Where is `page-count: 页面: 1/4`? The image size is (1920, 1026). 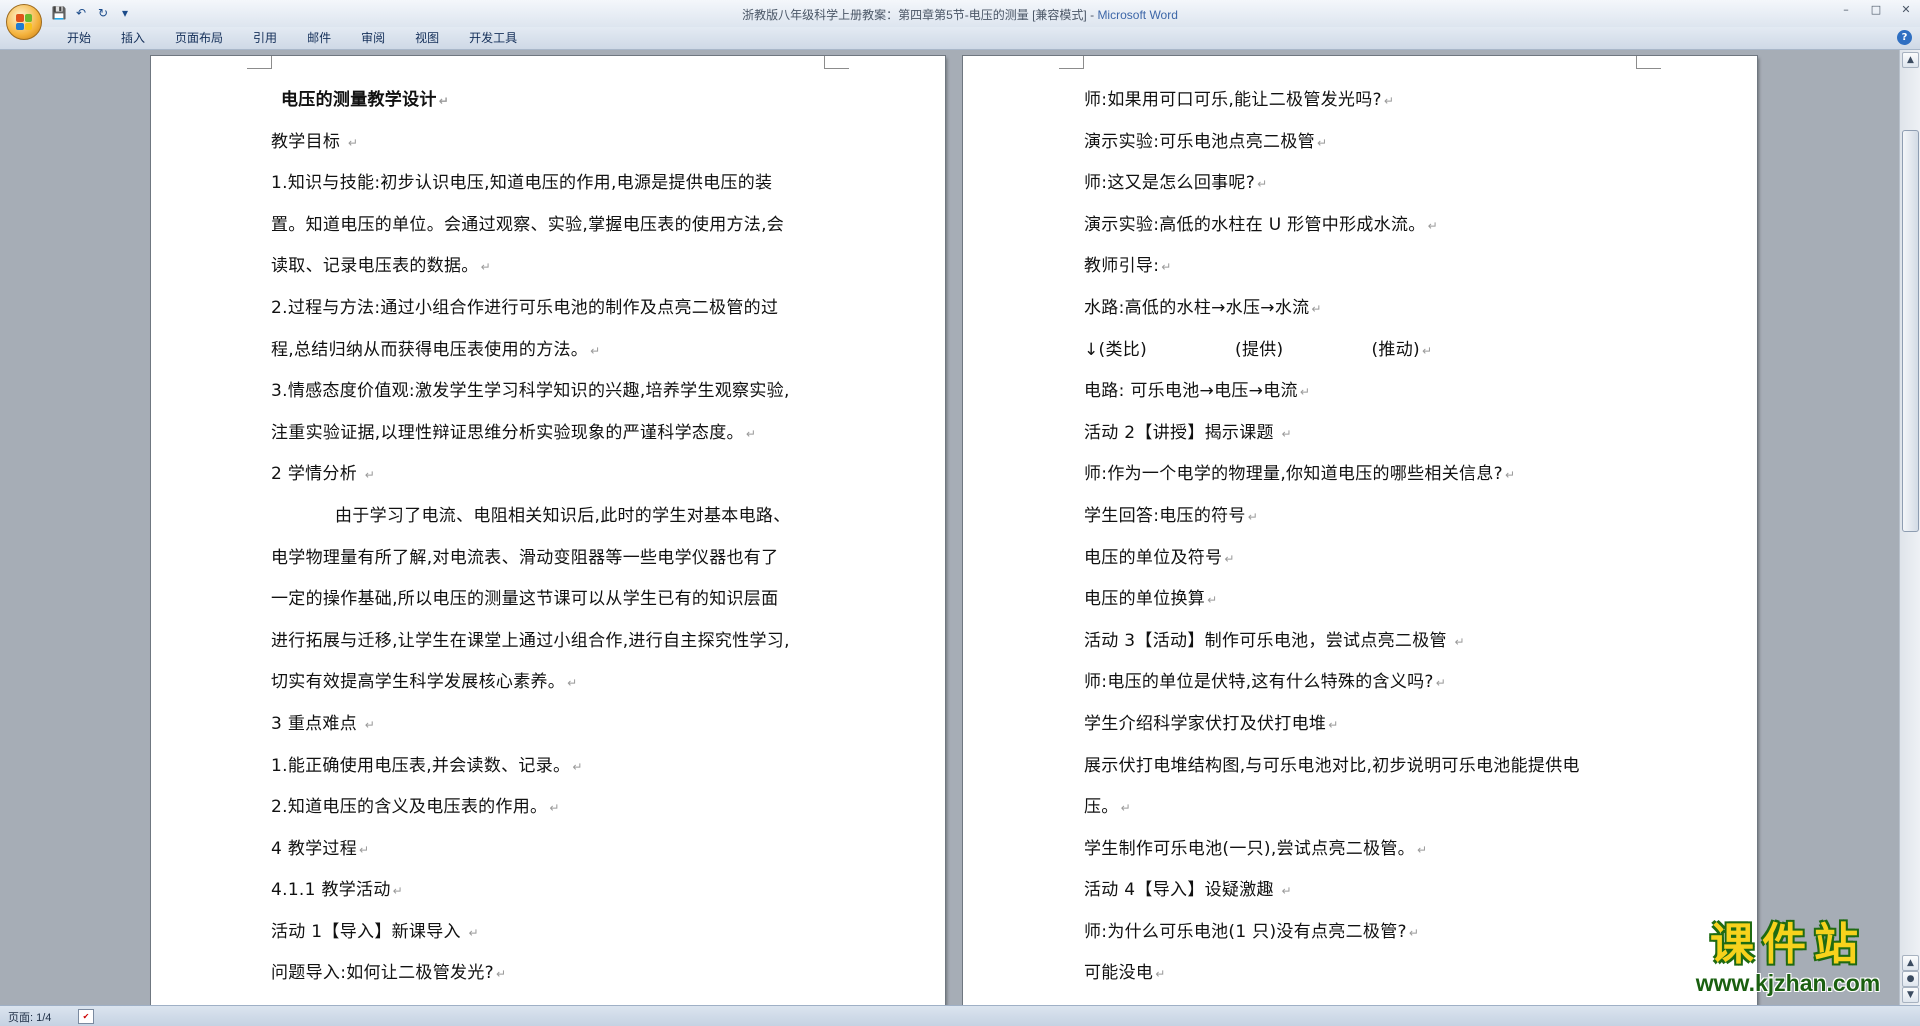
page-count: 页面: 1/4 is located at coordinates (29, 1017).